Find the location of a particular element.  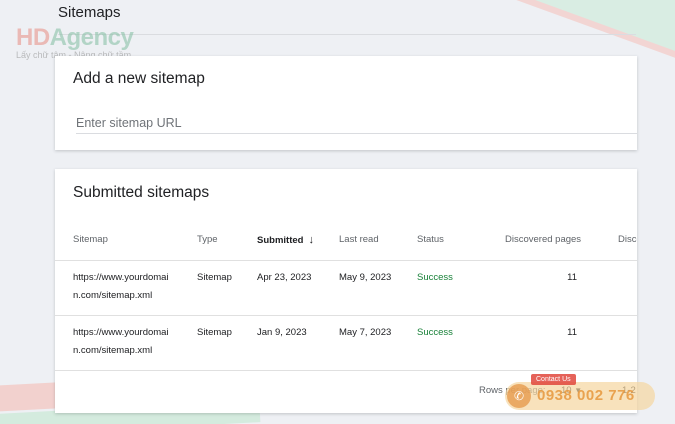

header-divider is located at coordinates (347, 34).